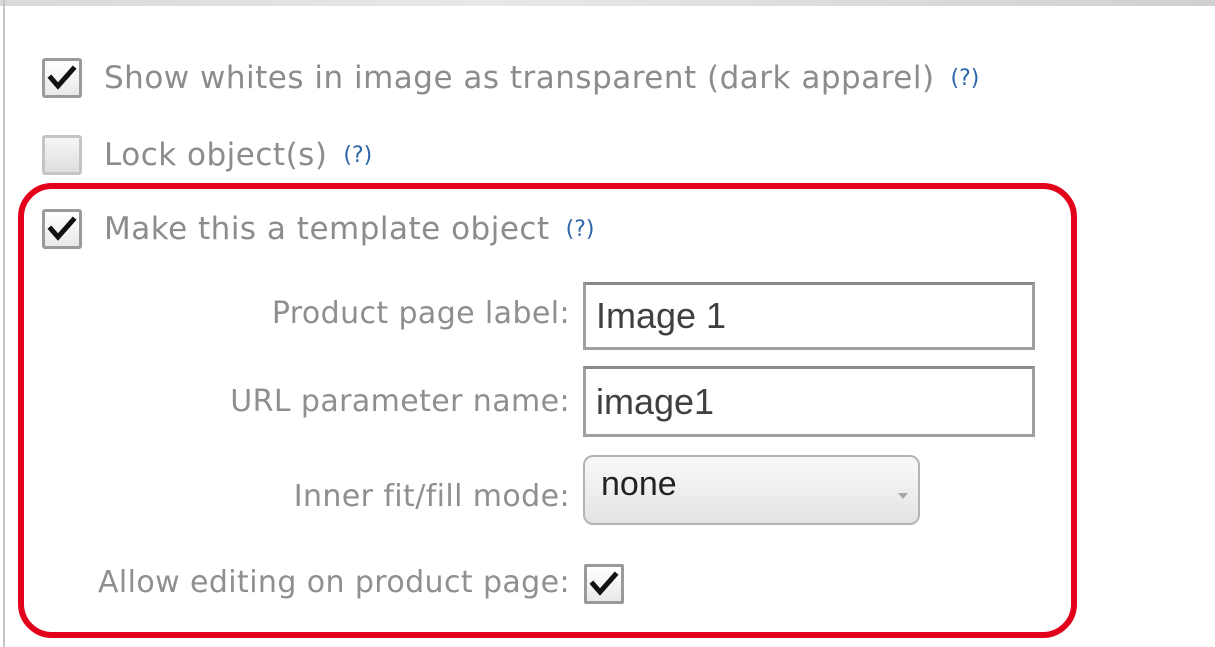  Describe the element at coordinates (420, 313) in the screenshot. I see `product-page-label-caption: Product page label:` at that location.